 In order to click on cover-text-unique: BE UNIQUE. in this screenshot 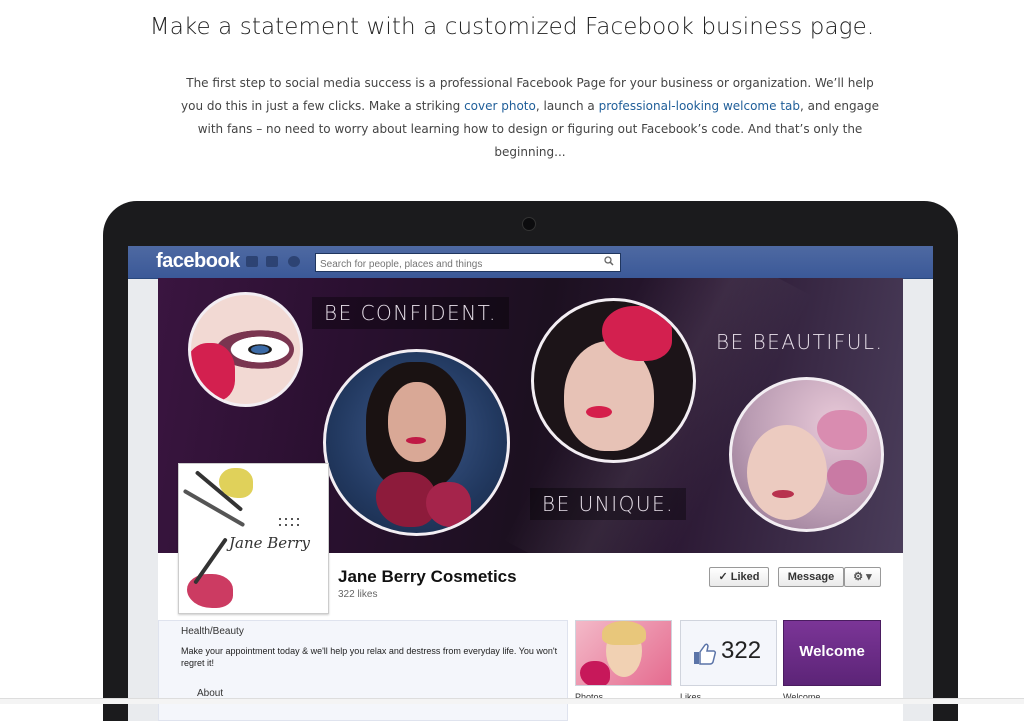, I will do `click(608, 504)`.